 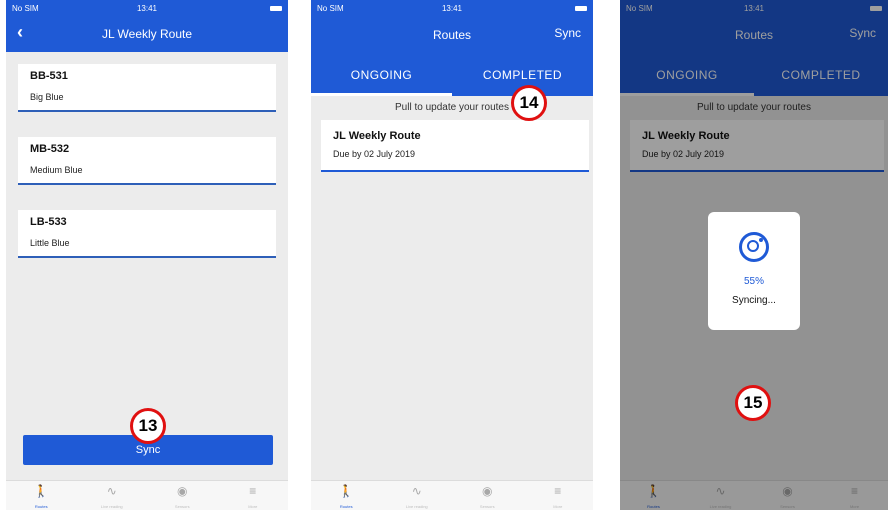 I want to click on tab-completed: COMPLETED, so click(x=821, y=75).